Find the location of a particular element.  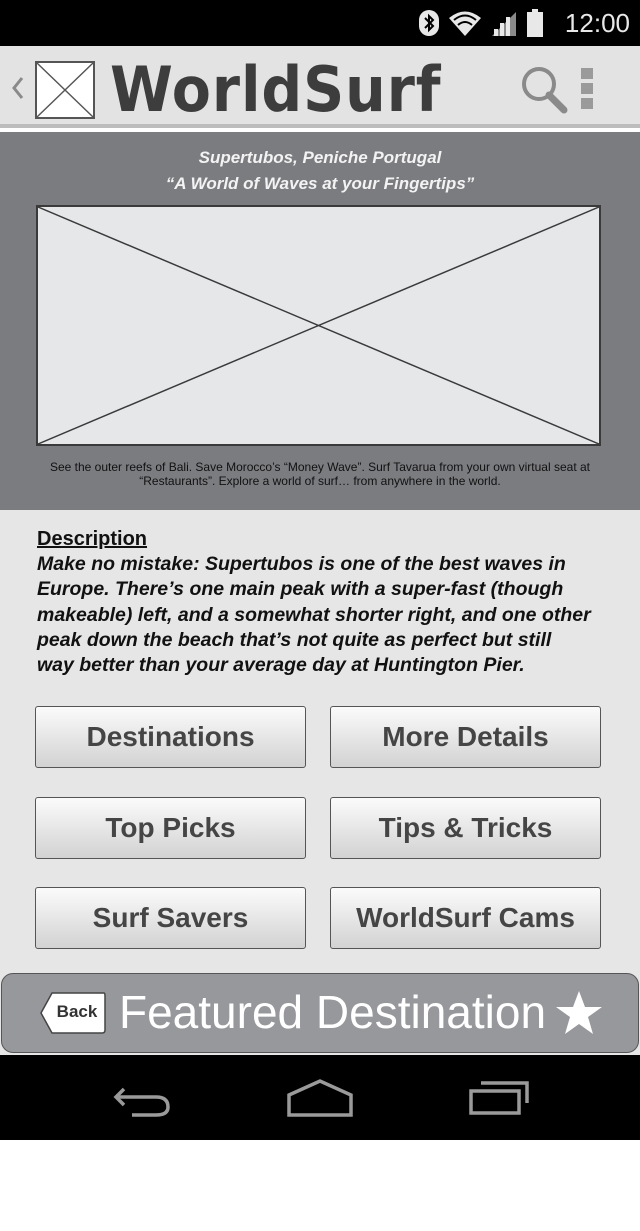

search-icon is located at coordinates (544, 90).